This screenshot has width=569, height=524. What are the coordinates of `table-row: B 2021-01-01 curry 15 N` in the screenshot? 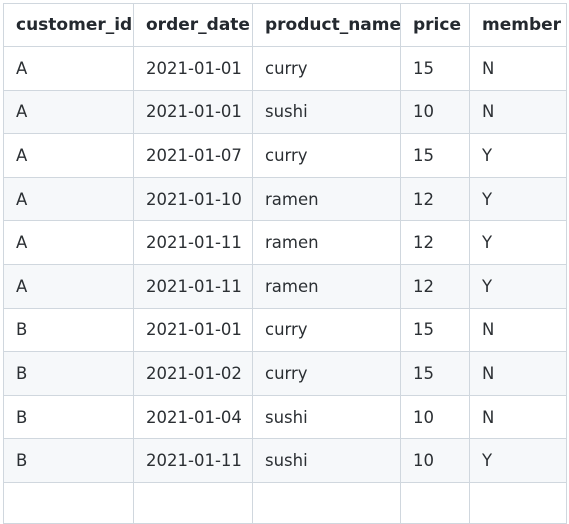 It's located at (285, 330).